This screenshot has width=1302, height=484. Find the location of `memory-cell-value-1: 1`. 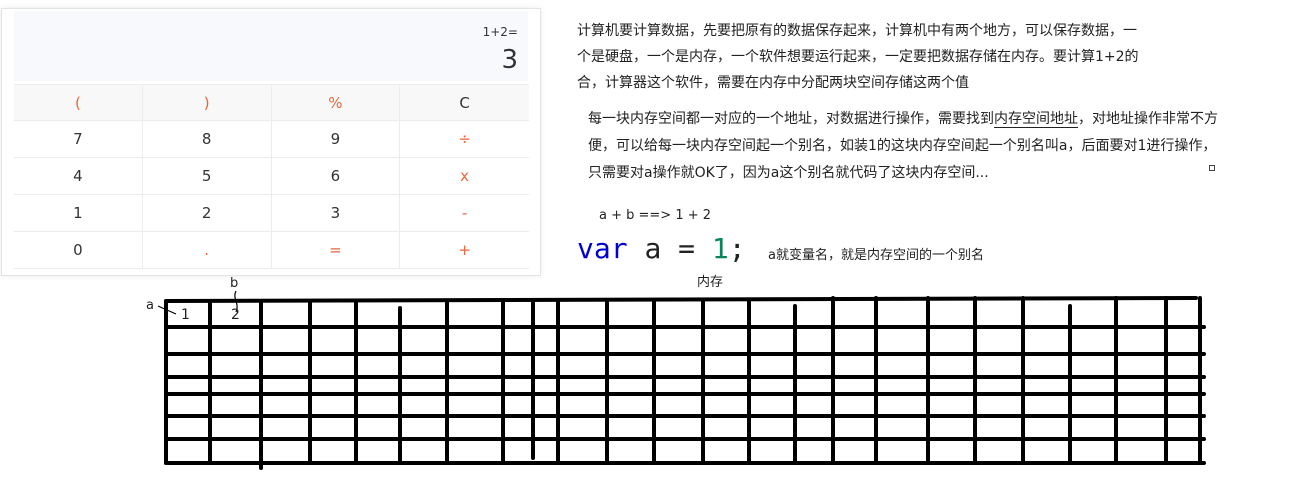

memory-cell-value-1: 1 is located at coordinates (185, 315).